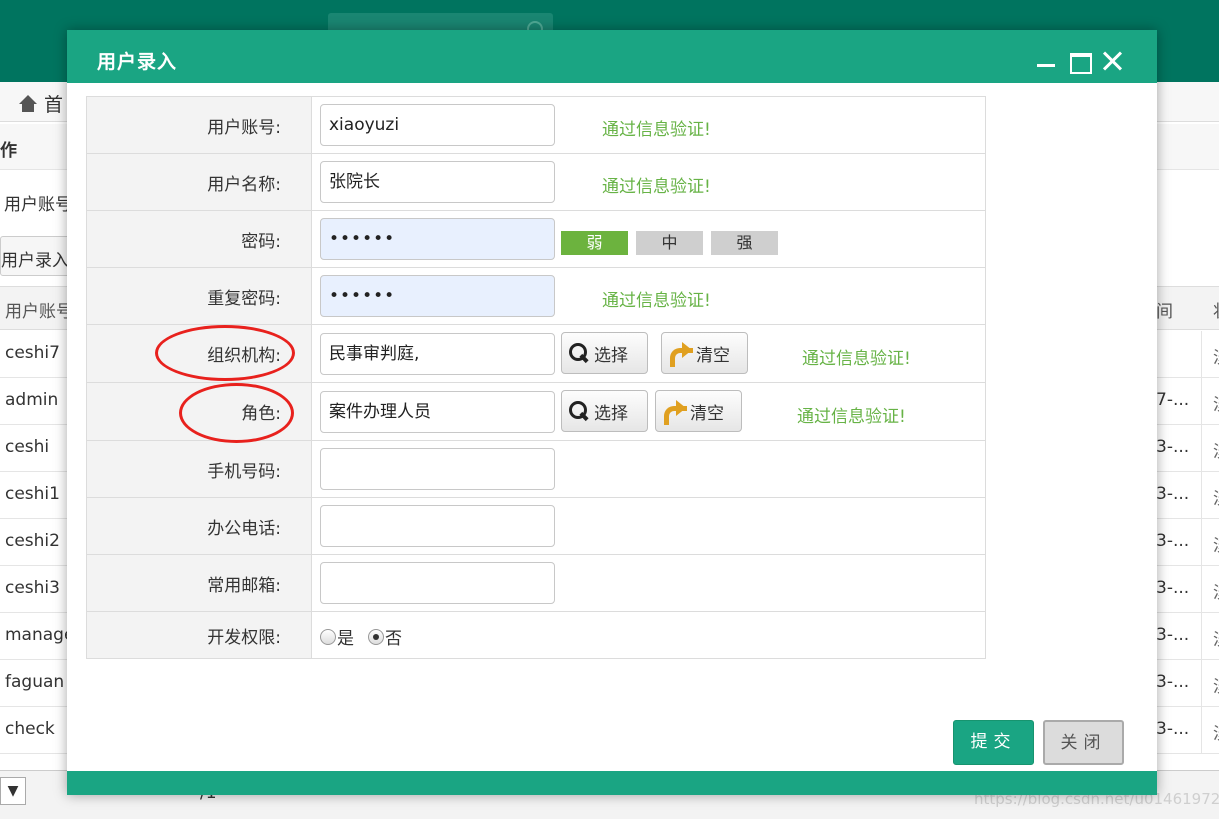 The height and width of the screenshot is (819, 1219). What do you see at coordinates (744, 243) in the screenshot?
I see `strength-strong: 强` at bounding box center [744, 243].